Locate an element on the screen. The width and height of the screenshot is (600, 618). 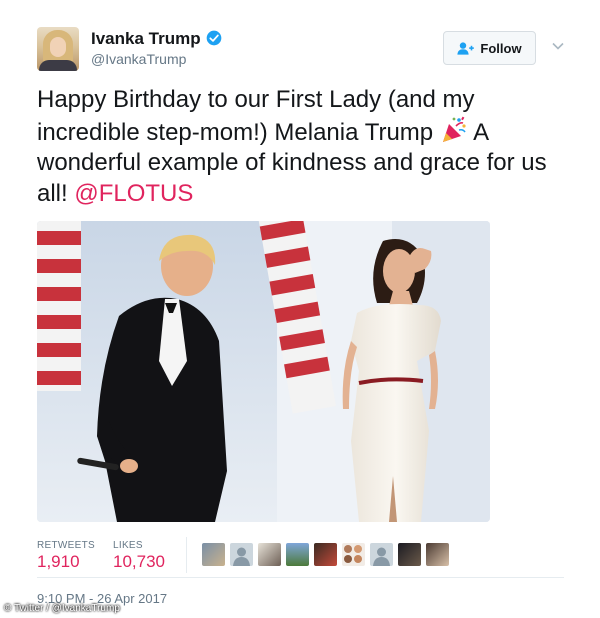
mention-link: @FLOTUS is located at coordinates (133, 193).